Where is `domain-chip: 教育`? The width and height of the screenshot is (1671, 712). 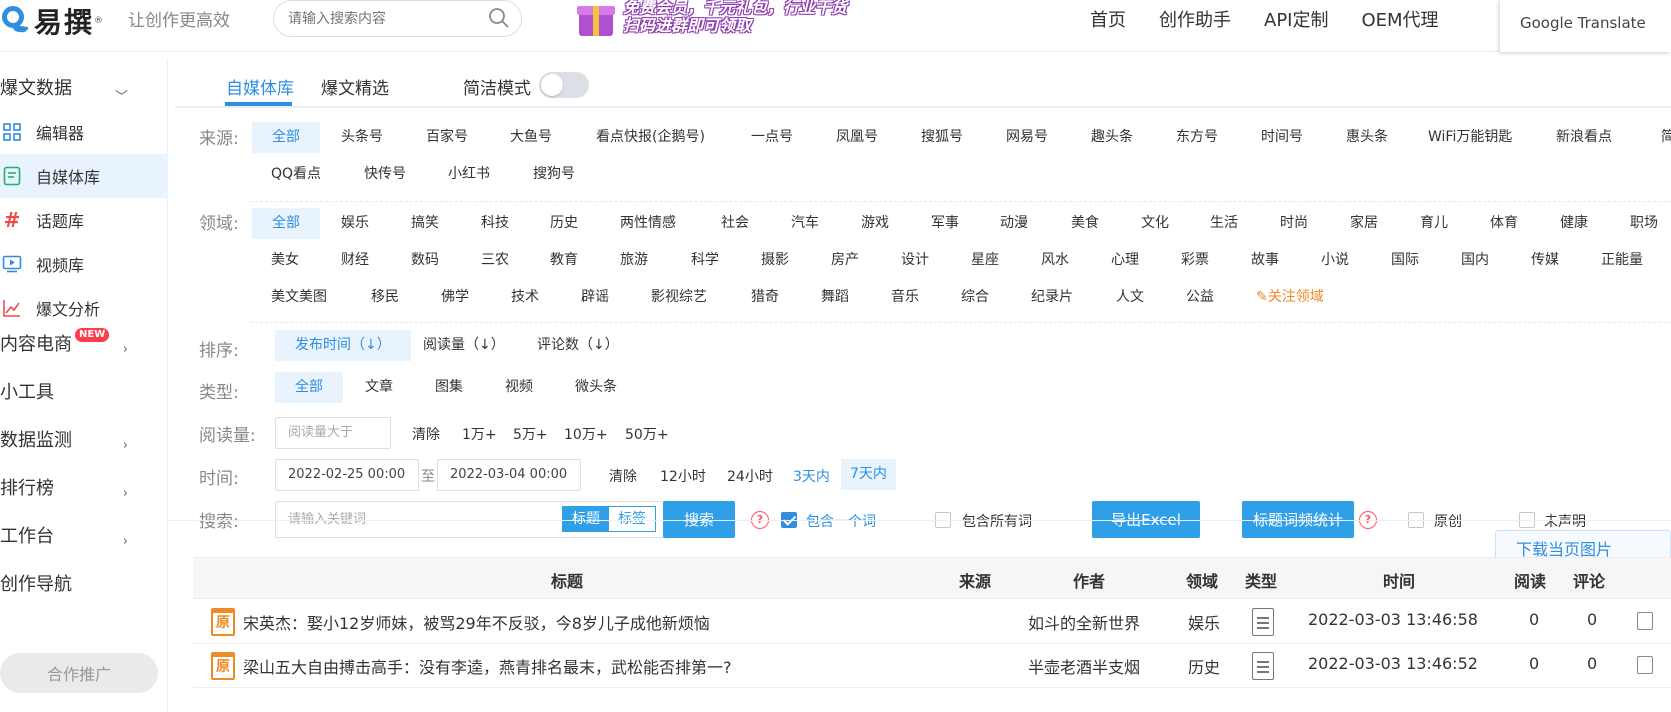
domain-chip: 教育 is located at coordinates (564, 260).